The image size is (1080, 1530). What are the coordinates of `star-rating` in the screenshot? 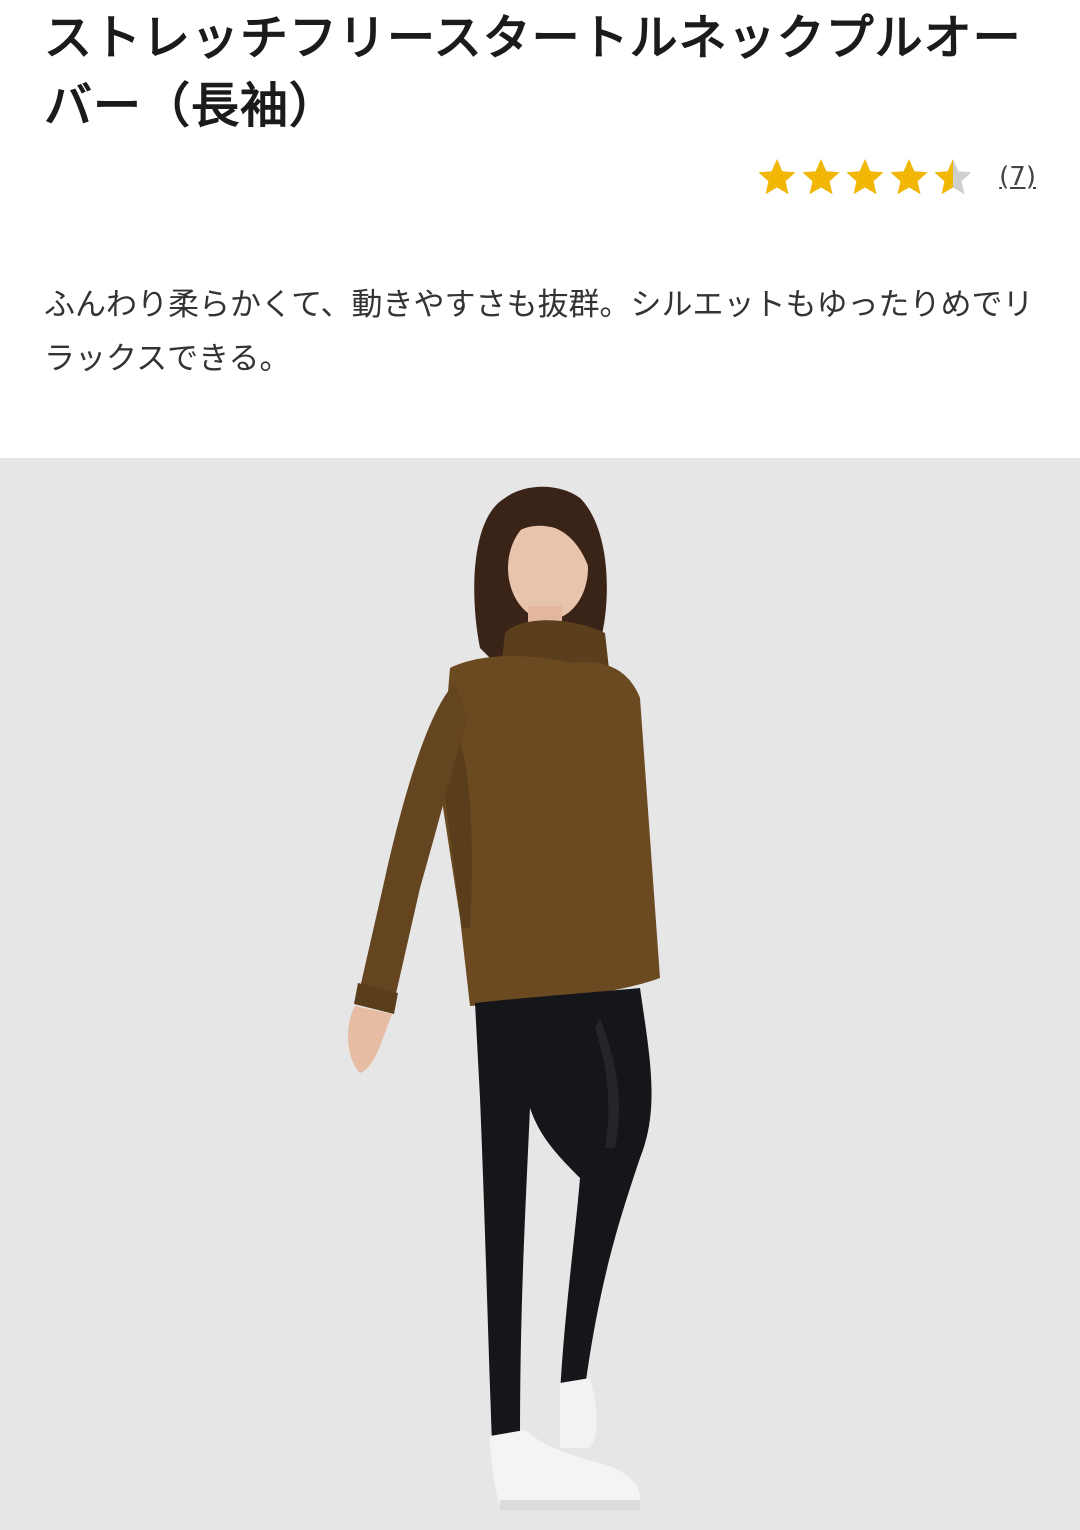 It's located at (867, 177).